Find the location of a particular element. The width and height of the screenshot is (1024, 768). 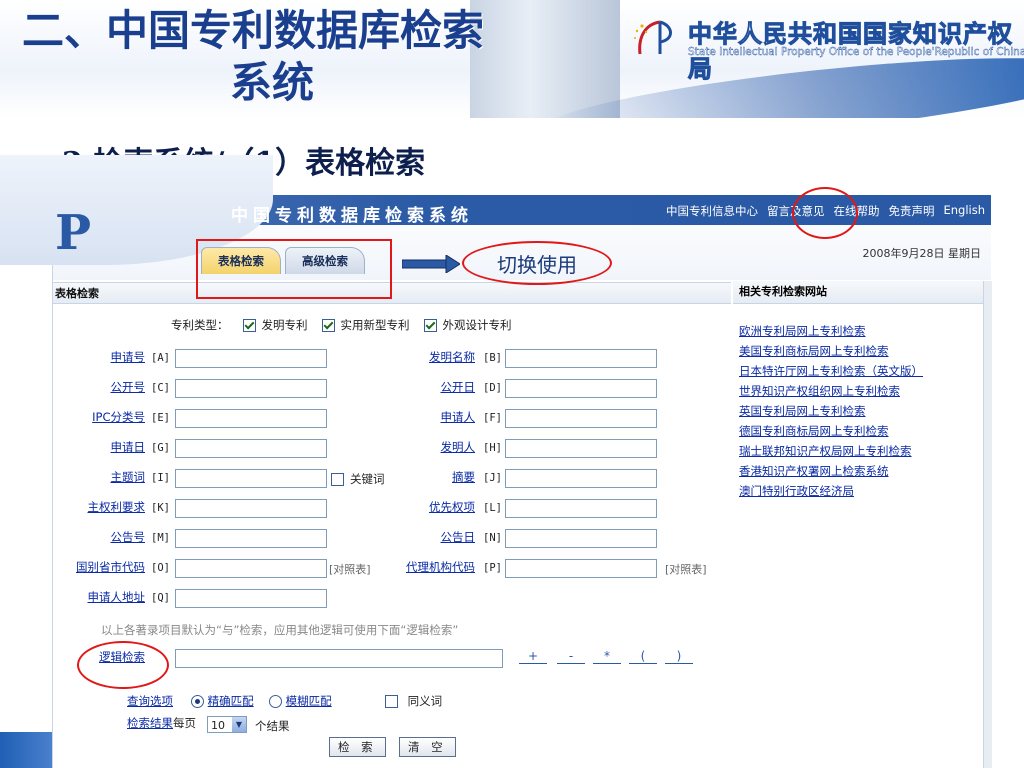

op-or: - is located at coordinates (571, 656).